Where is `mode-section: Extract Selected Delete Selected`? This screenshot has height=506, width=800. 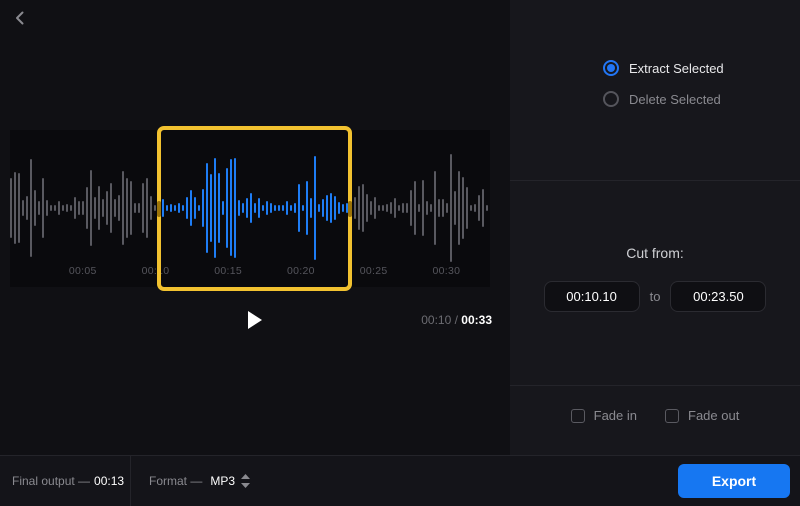
mode-section: Extract Selected Delete Selected is located at coordinates (655, 90).